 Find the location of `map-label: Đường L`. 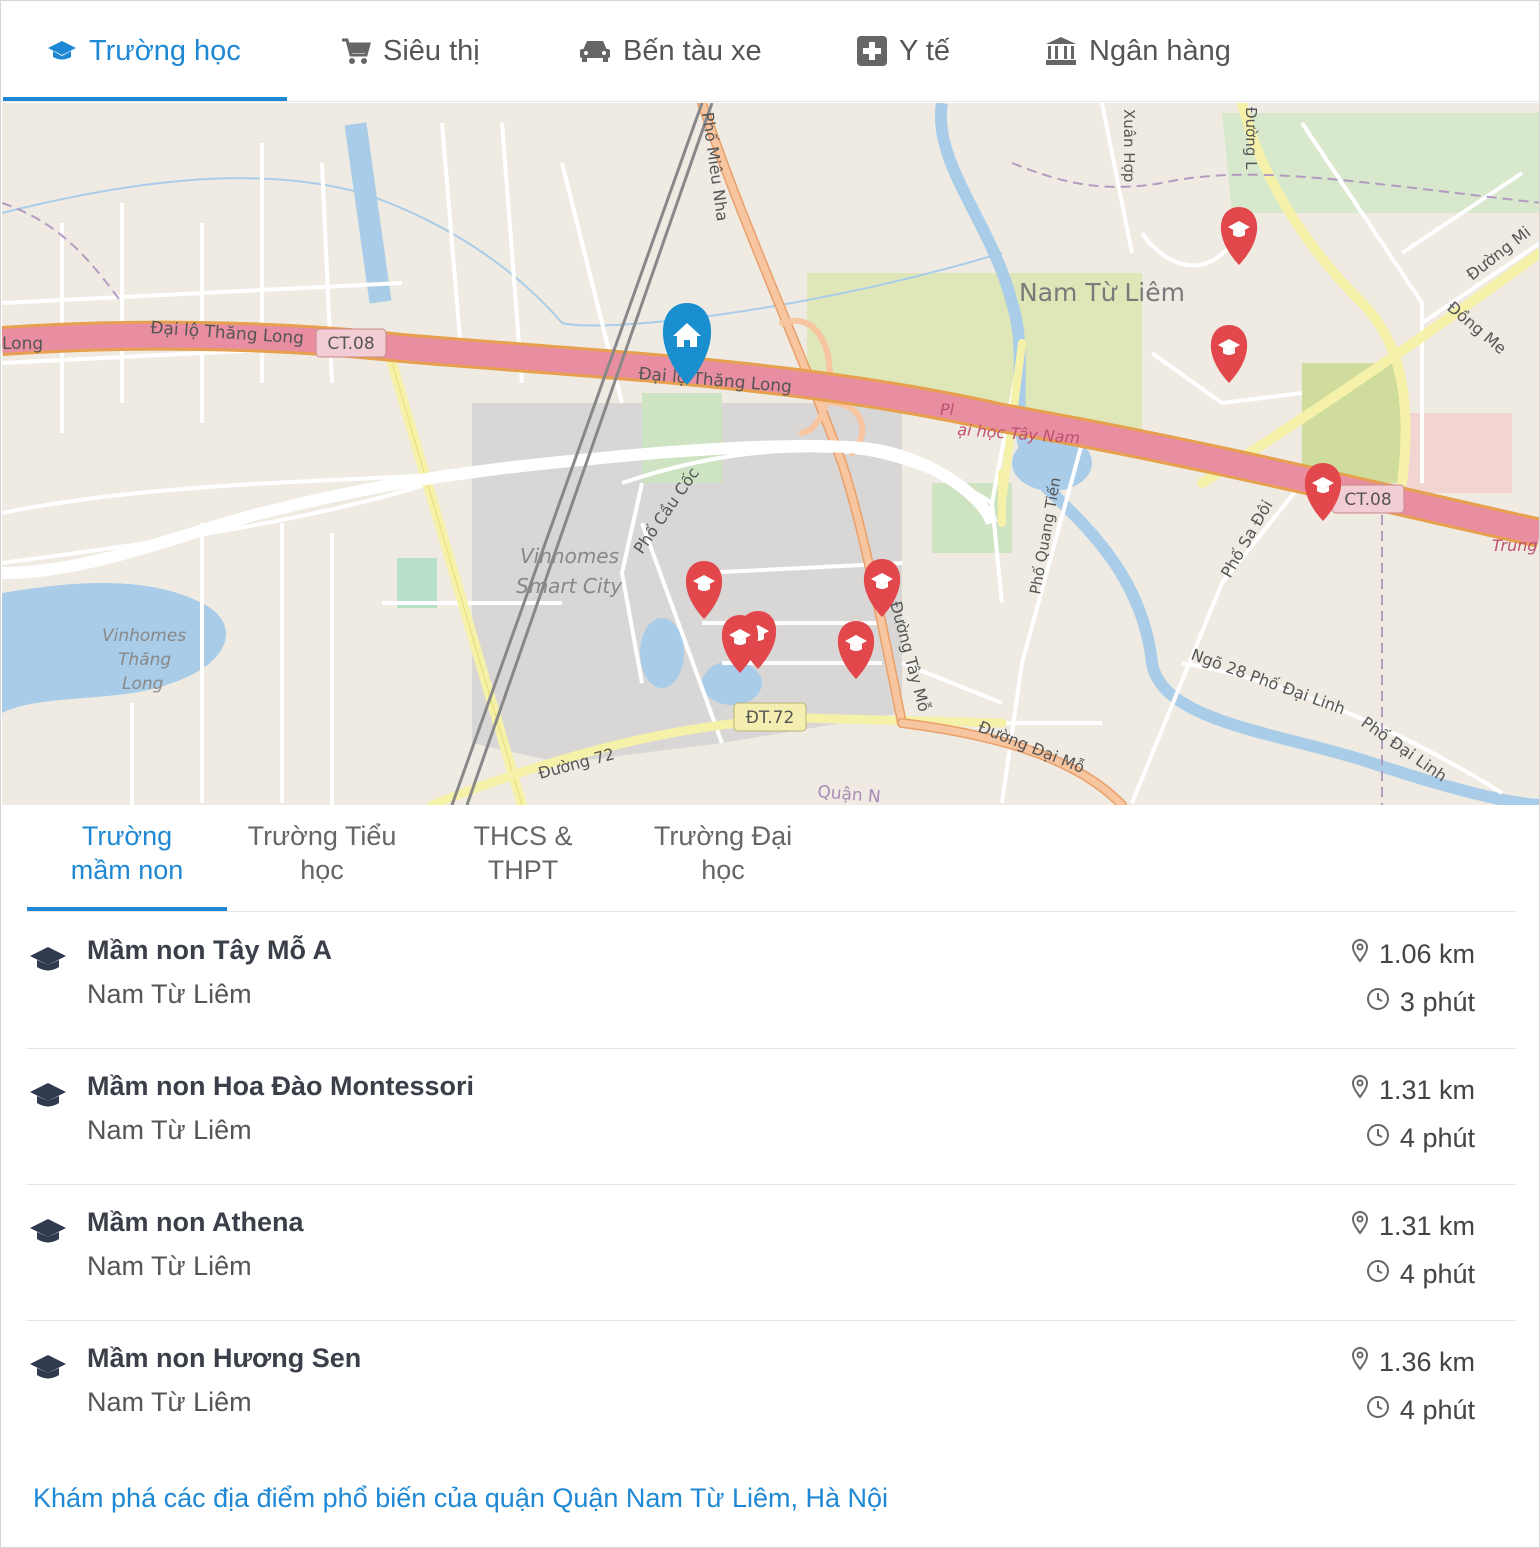

map-label: Đường L is located at coordinates (1251, 138).